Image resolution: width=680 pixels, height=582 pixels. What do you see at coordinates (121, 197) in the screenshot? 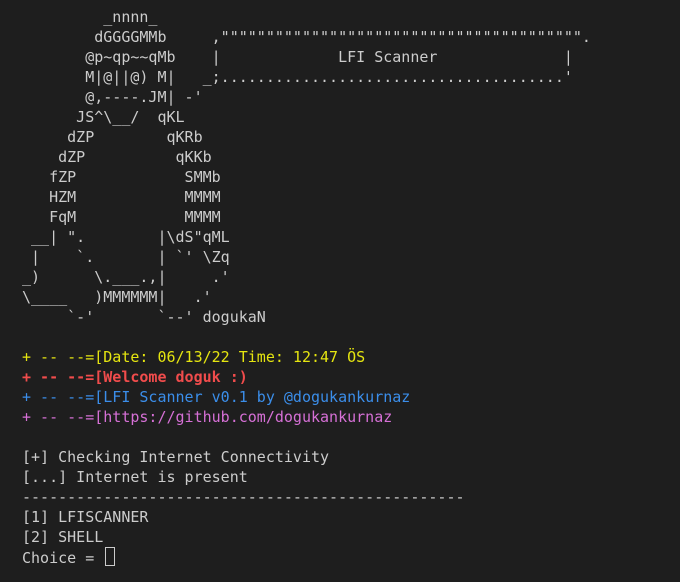
I see `ascii-art-line: HZM MMMM` at bounding box center [121, 197].